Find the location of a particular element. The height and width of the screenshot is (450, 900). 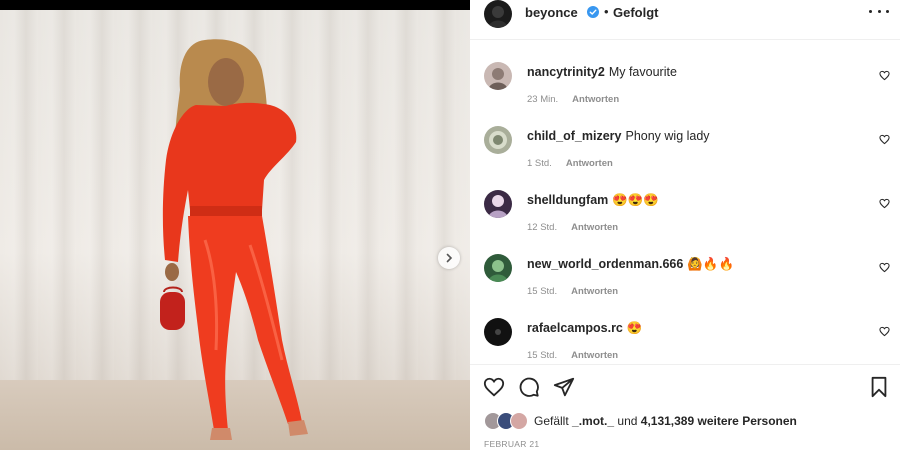

comment-text: 😍😍😍 is located at coordinates (635, 200).